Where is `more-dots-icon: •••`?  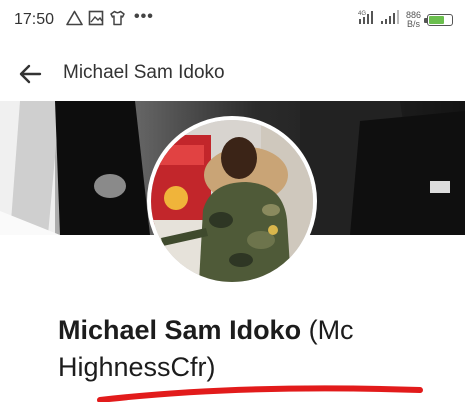
more-dots-icon: ••• is located at coordinates (144, 16).